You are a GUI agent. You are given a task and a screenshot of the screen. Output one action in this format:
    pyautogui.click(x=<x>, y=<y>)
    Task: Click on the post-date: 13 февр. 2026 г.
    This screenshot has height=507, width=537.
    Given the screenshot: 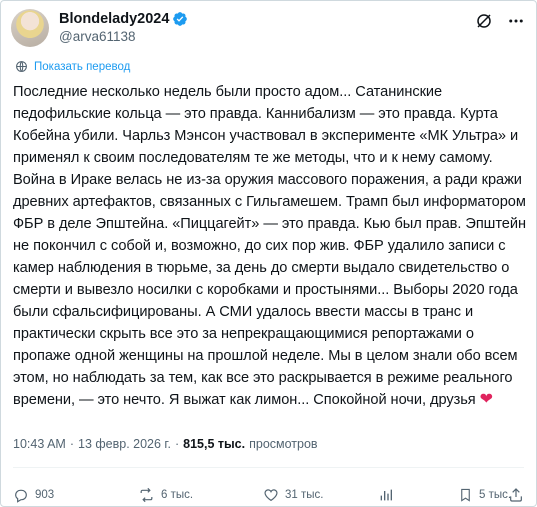 What is the action you would take?
    pyautogui.click(x=124, y=444)
    